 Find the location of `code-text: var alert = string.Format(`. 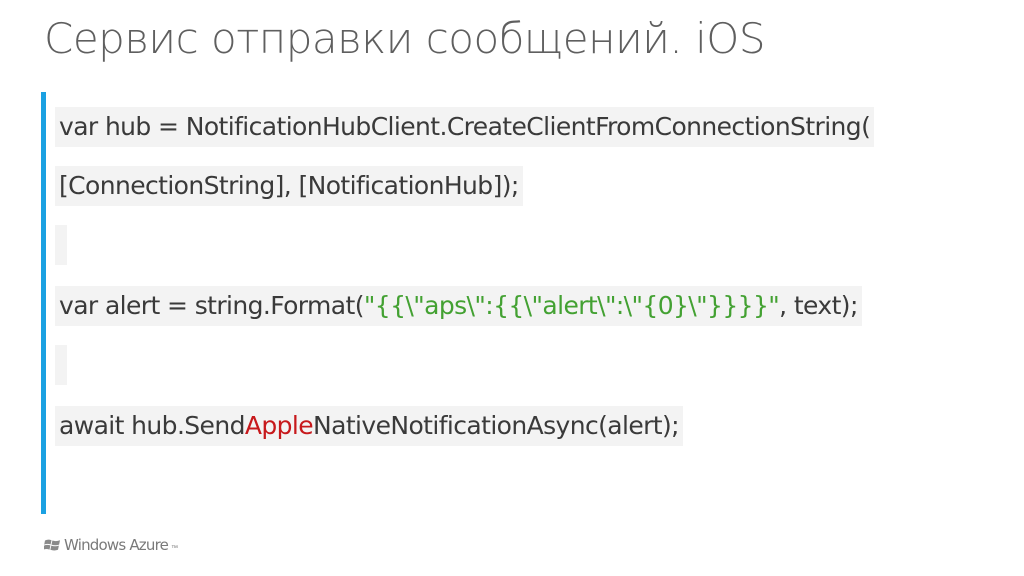

code-text: var alert = string.Format( is located at coordinates (211, 305).